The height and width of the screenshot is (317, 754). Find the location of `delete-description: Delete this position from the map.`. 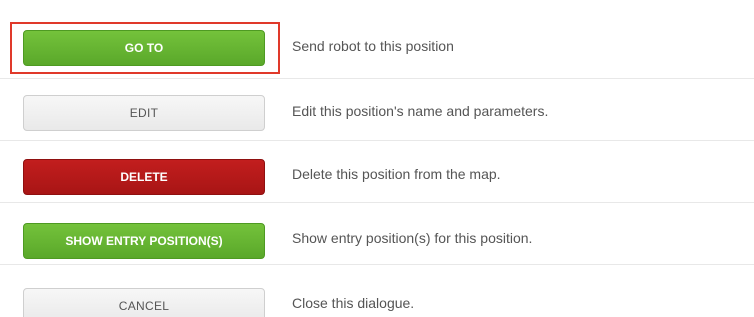

delete-description: Delete this position from the map. is located at coordinates (396, 174).